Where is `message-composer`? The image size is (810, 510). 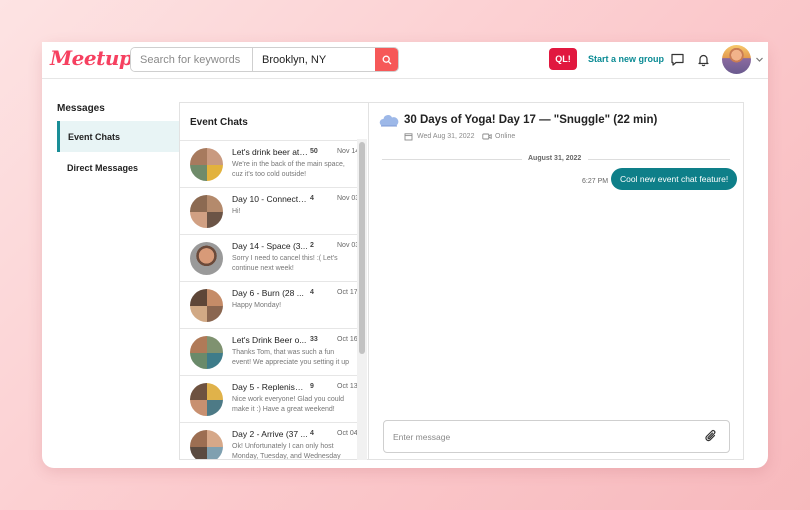 message-composer is located at coordinates (556, 436).